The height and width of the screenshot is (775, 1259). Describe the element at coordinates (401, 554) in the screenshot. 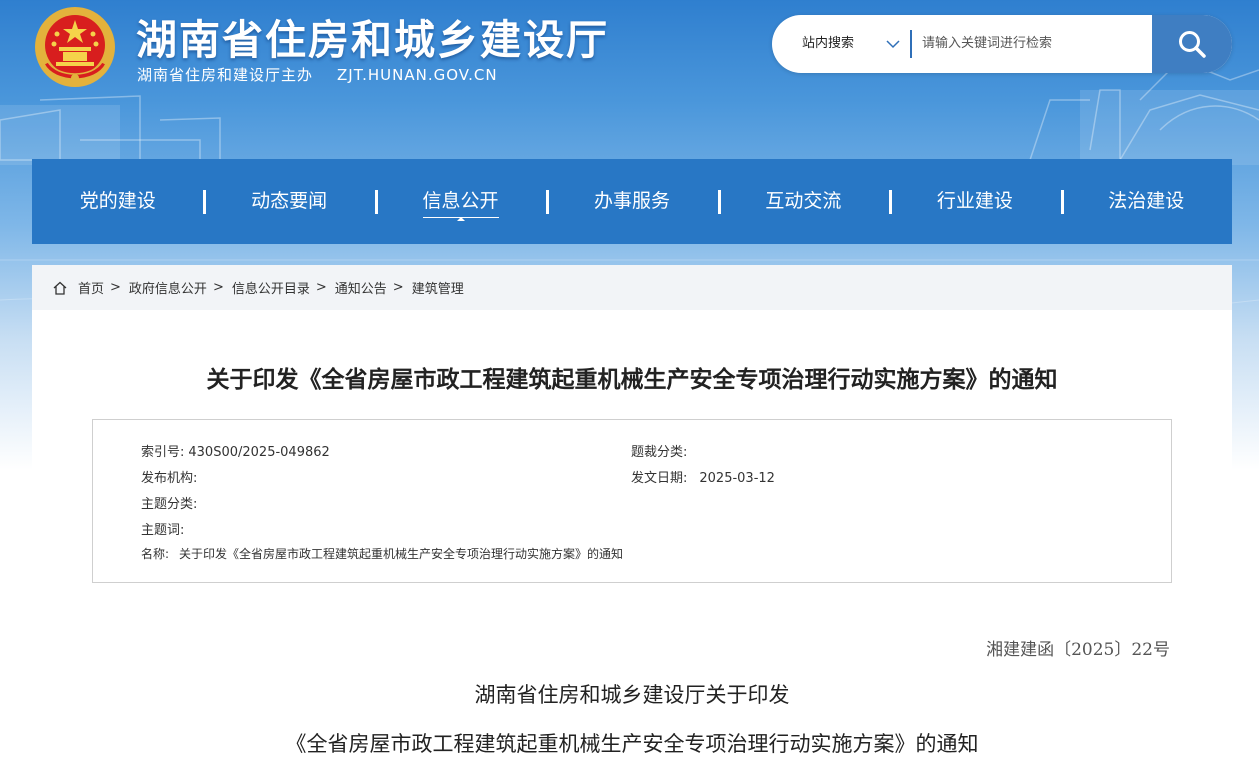

I see `meta-value: 关于印发《全省房屋市政工程建筑起重机械生产安全专项治理行动实施方案》的通知` at that location.